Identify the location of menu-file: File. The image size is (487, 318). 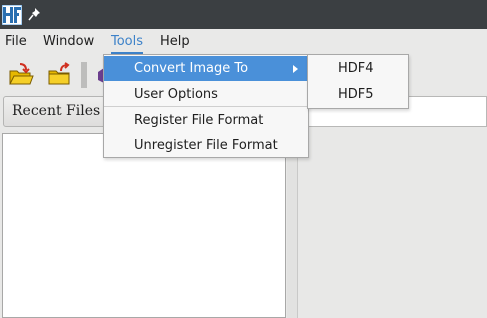
(16, 41).